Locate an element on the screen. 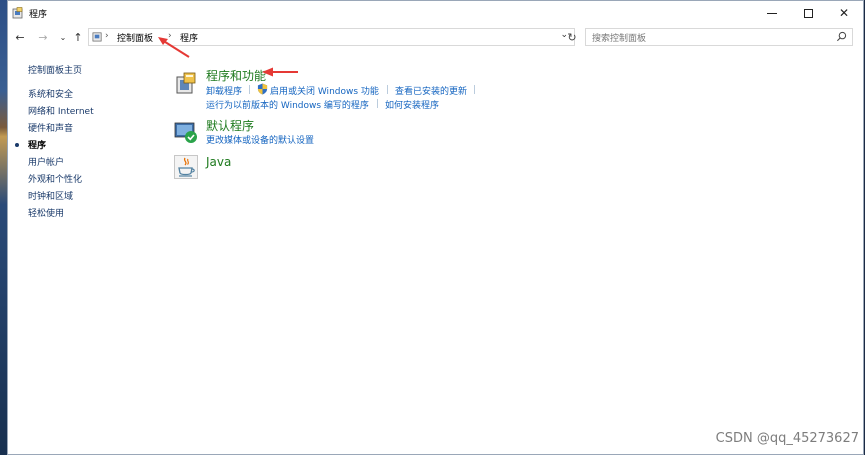  back-arrow-icon: ← is located at coordinates (20, 37).